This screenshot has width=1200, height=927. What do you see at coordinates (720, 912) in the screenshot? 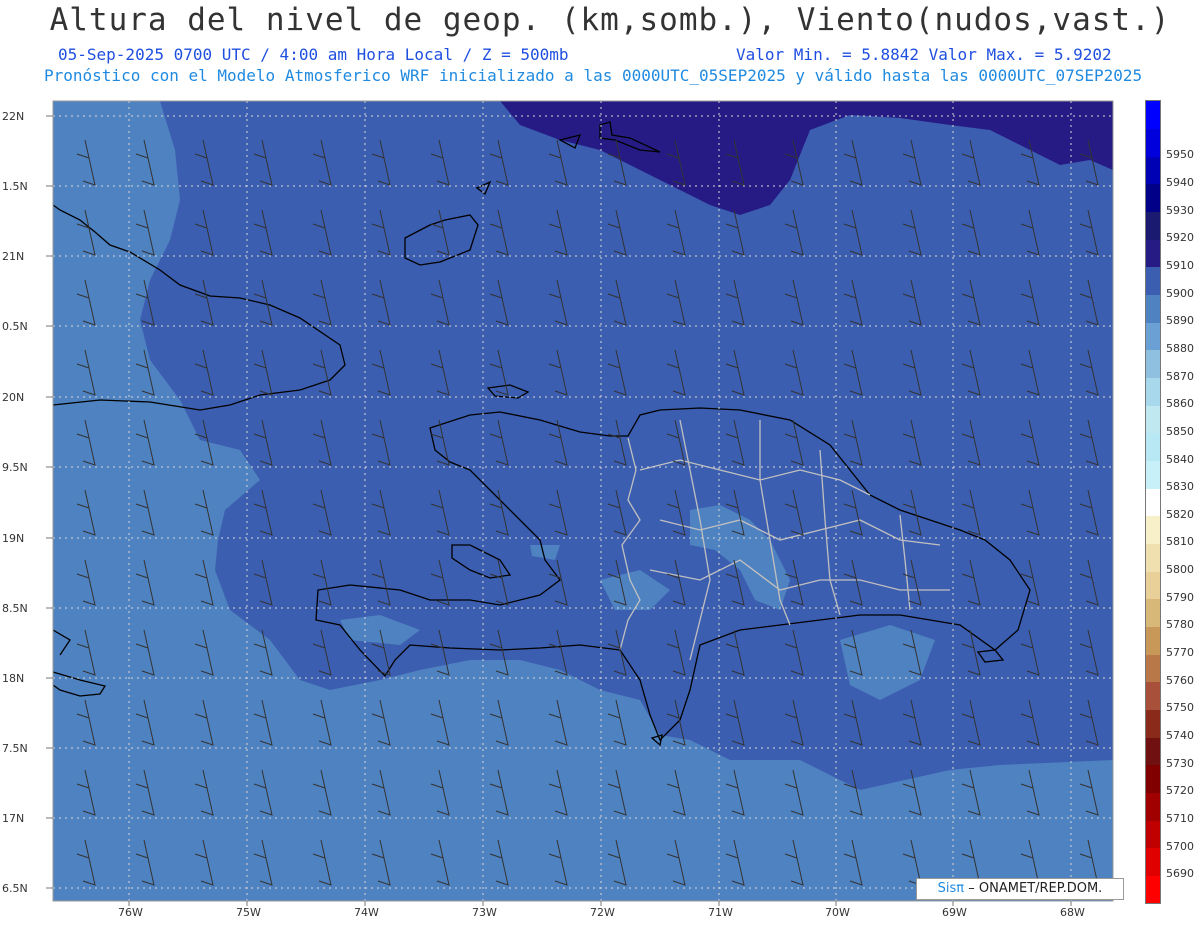
I see `lon-label: 71W` at bounding box center [720, 912].